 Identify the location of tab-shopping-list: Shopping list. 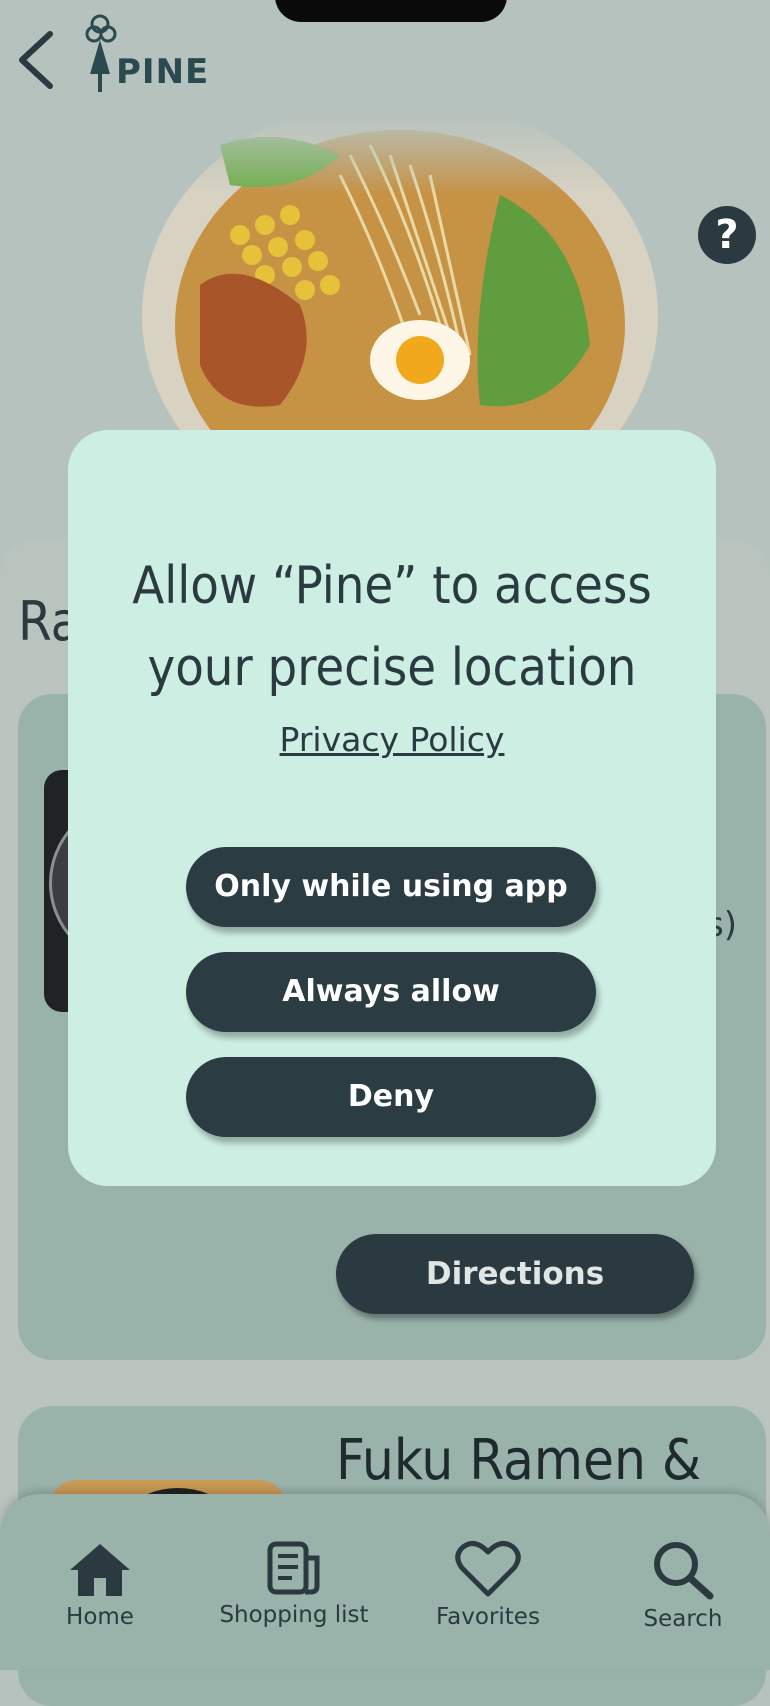
(294, 1595).